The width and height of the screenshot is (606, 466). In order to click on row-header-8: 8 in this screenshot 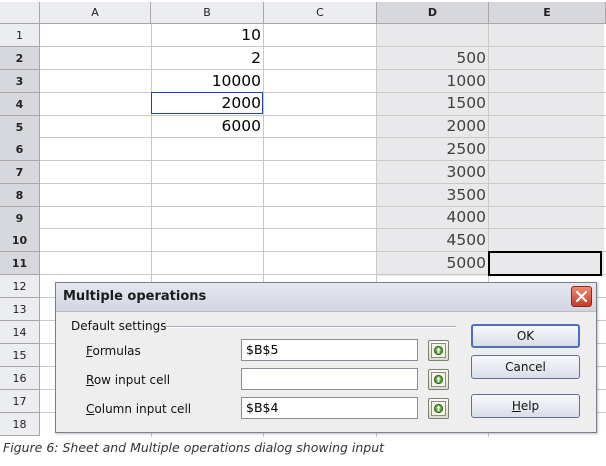, I will do `click(20, 195)`.